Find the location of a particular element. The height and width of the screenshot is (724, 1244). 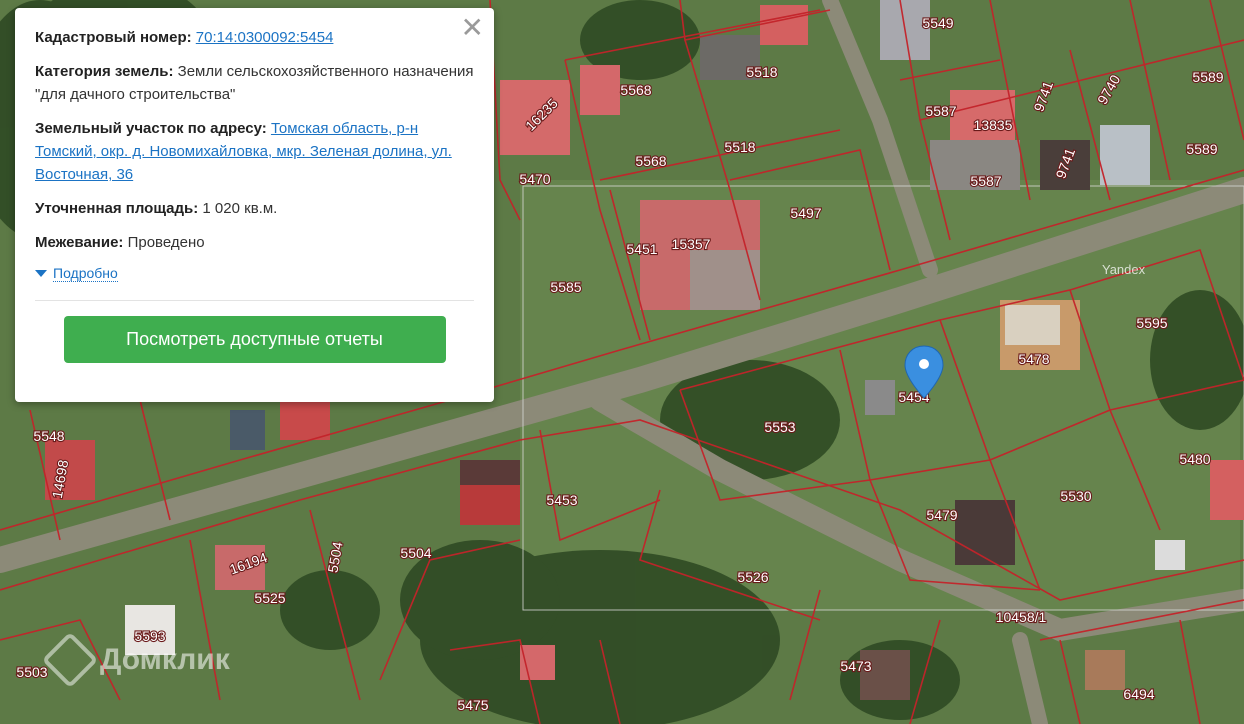

parcel-number-label: 5473 is located at coordinates (855, 666).